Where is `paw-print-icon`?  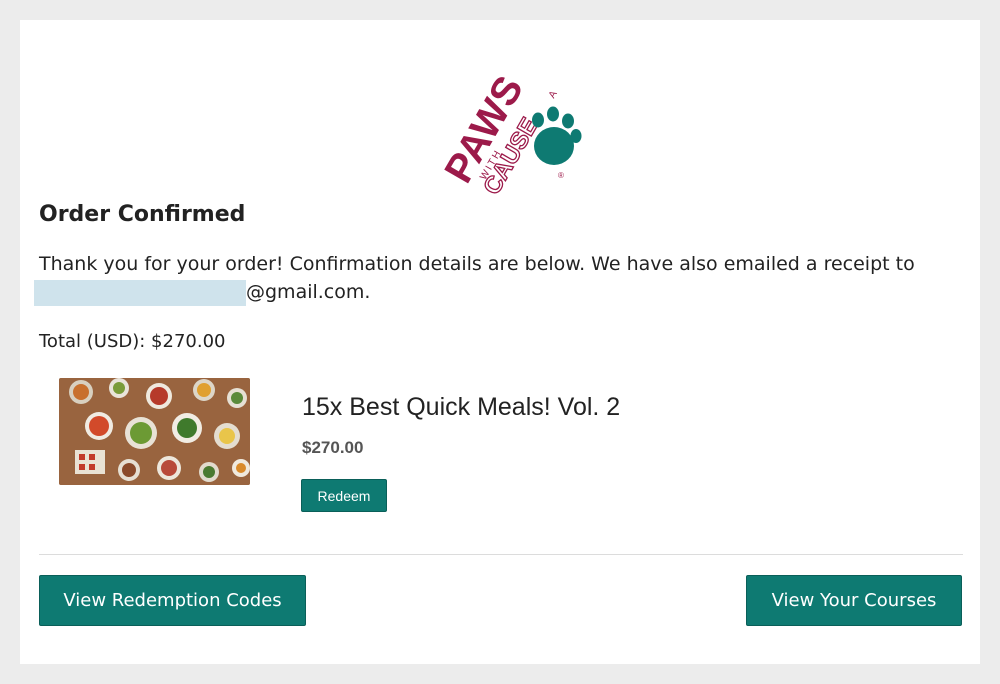
paw-print-icon is located at coordinates (557, 135).